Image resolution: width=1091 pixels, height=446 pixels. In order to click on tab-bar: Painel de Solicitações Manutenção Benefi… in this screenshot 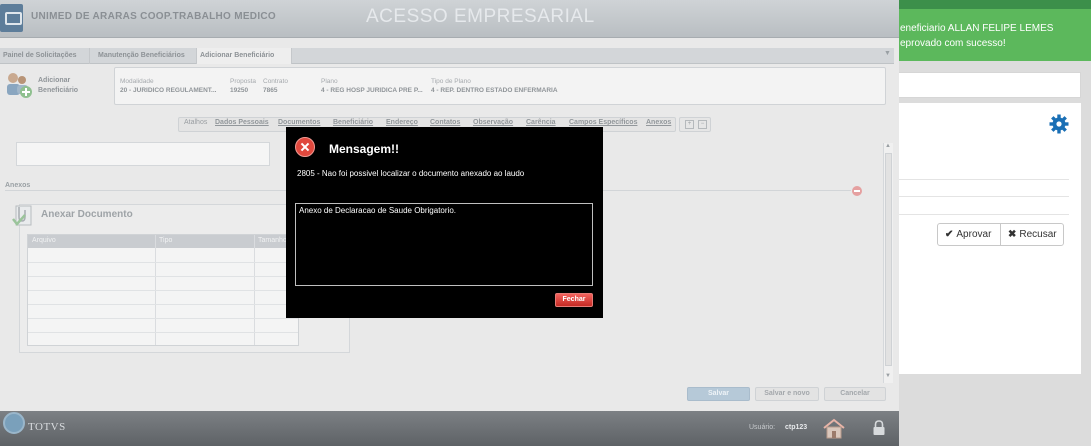, I will do `click(447, 56)`.